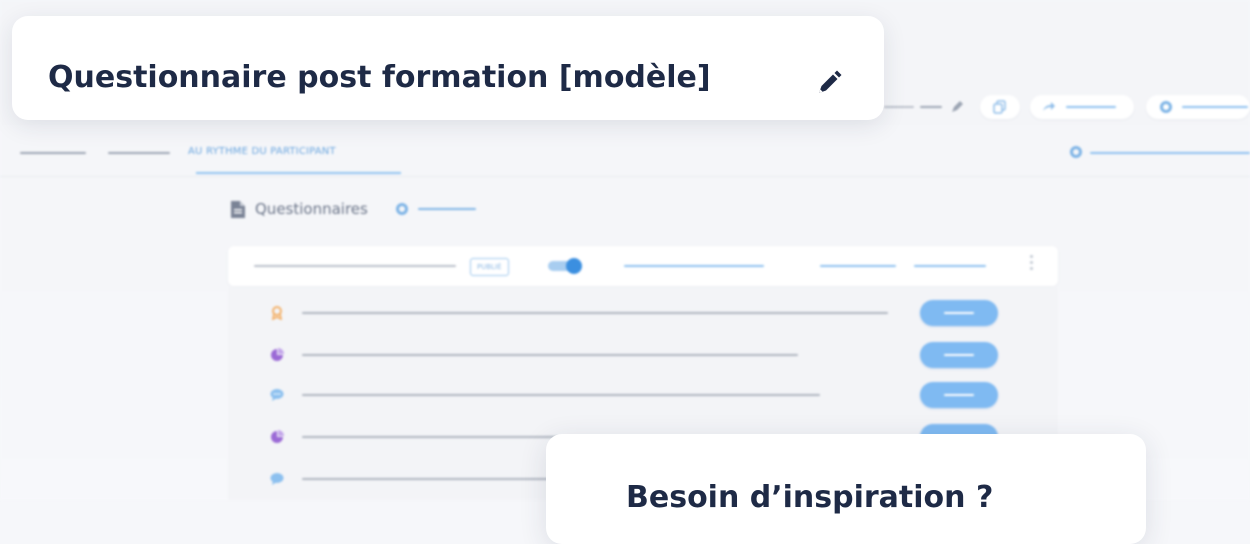 Image resolution: width=1250 pixels, height=544 pixels. What do you see at coordinates (1049, 106) in the screenshot?
I see `share-arrow-icon` at bounding box center [1049, 106].